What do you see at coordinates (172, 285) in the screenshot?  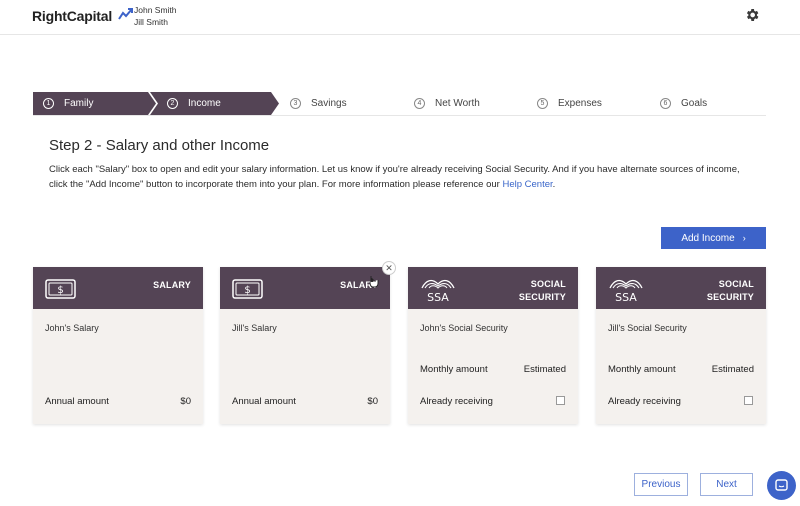 I see `card-type: SALARY` at bounding box center [172, 285].